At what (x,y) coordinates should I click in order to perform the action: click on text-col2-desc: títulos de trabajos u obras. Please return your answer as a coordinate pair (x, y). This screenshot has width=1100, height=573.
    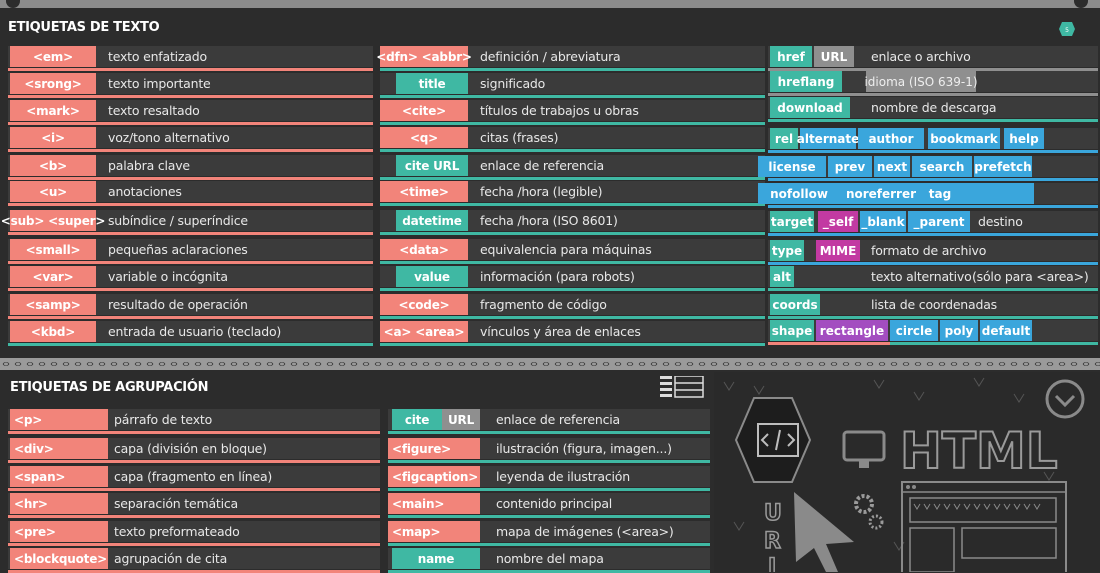
    Looking at the image, I should click on (559, 110).